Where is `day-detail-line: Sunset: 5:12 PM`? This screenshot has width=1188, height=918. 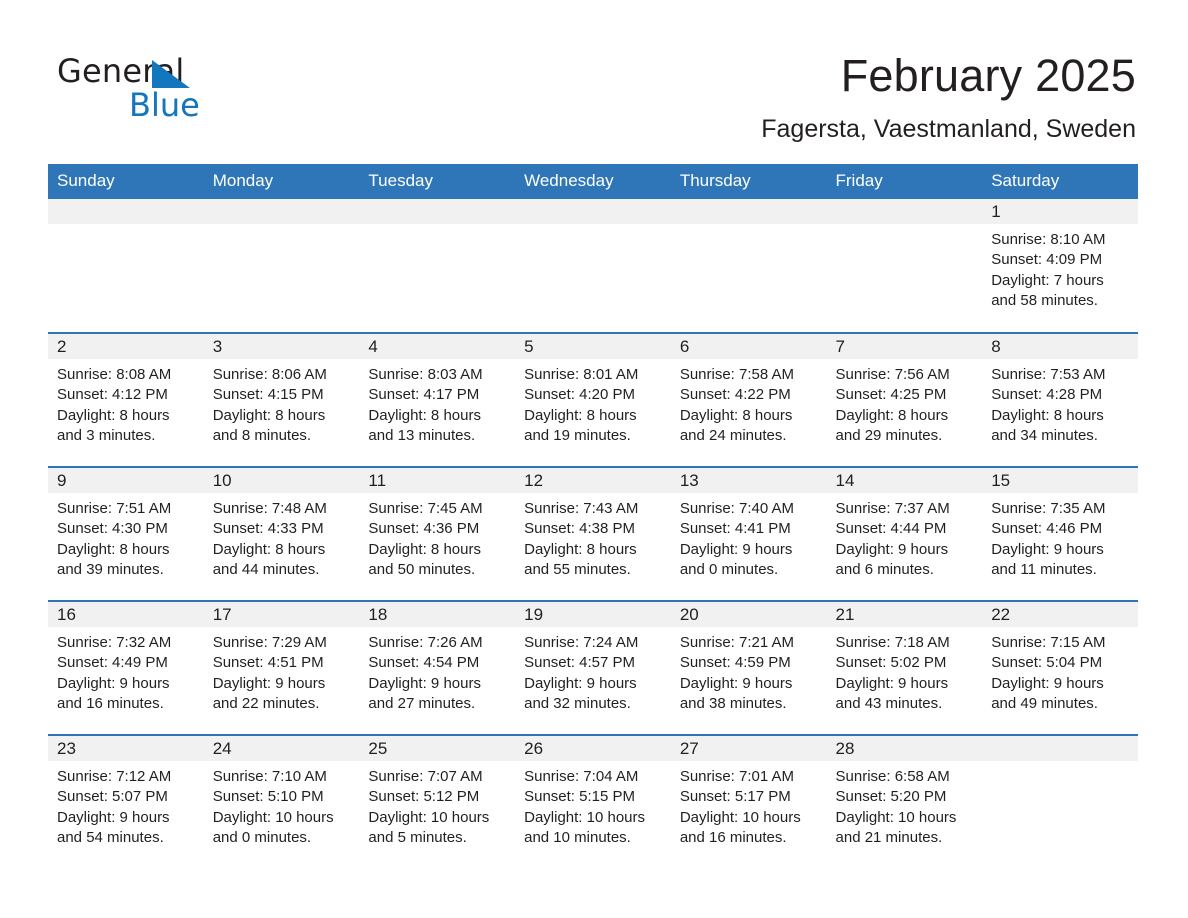 day-detail-line: Sunset: 5:12 PM is located at coordinates (424, 797).